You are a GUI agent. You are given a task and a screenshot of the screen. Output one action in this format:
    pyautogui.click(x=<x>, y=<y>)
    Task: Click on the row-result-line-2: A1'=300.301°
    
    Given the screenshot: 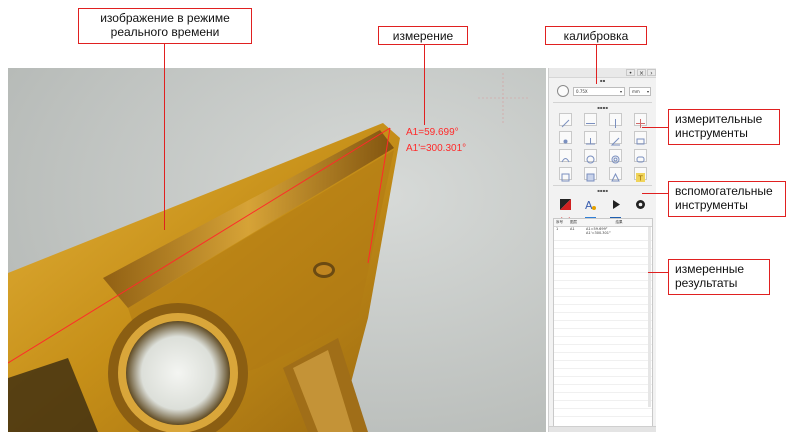 What is the action you would take?
    pyautogui.click(x=598, y=233)
    